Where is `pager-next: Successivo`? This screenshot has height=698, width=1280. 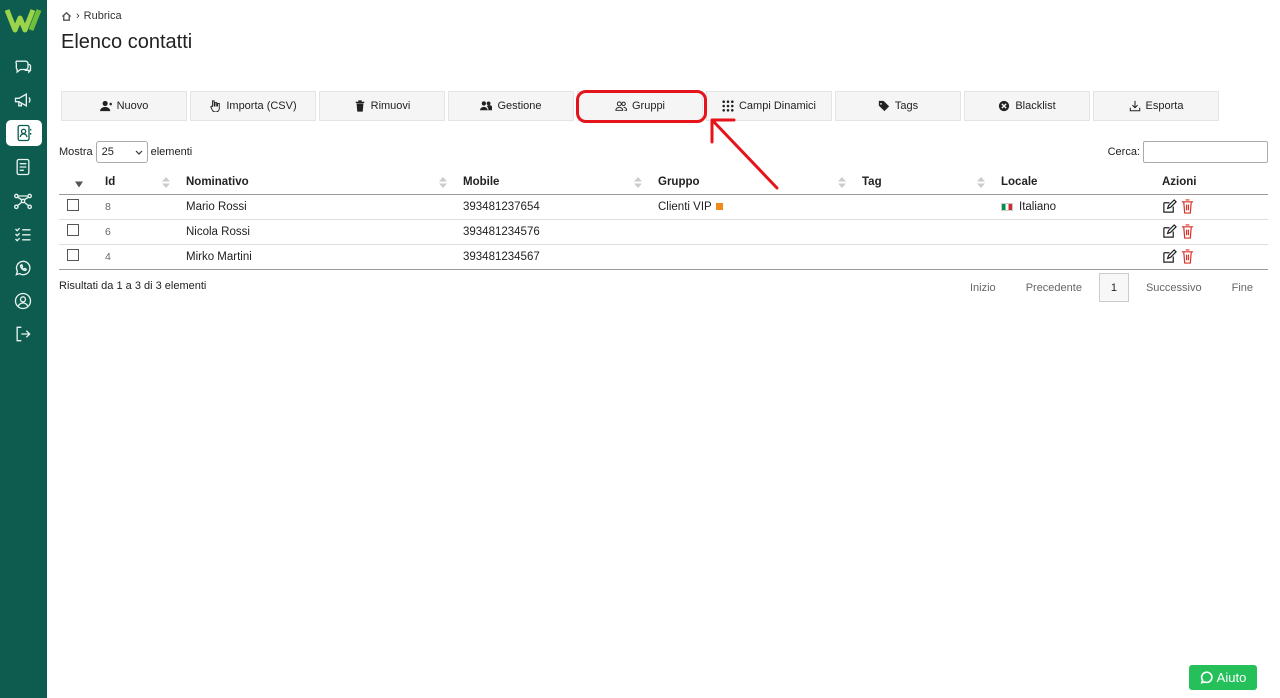
pager-next: Successivo is located at coordinates (1174, 288).